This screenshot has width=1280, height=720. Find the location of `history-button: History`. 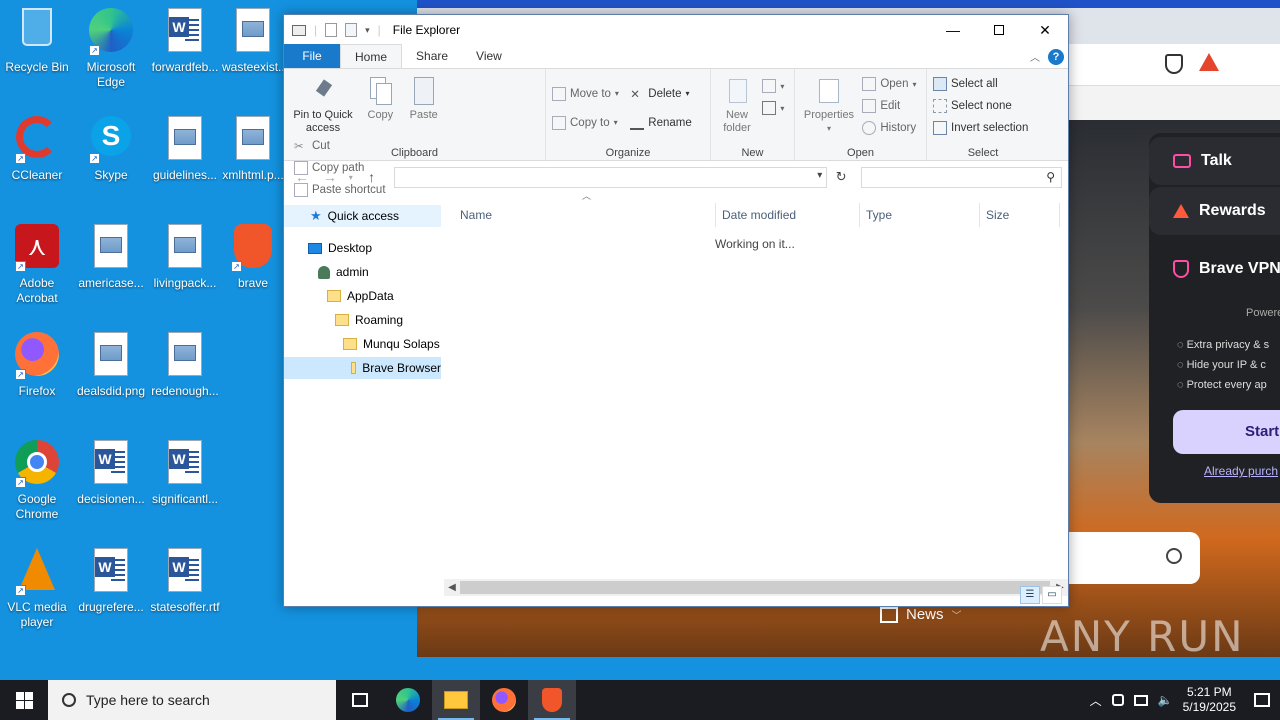

history-button: History is located at coordinates (889, 128).